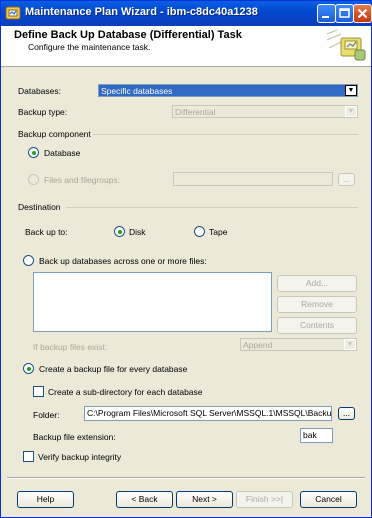 Image resolution: width=372 pixels, height=518 pixels. I want to click on backup-type-label: Backup type:, so click(43, 112).